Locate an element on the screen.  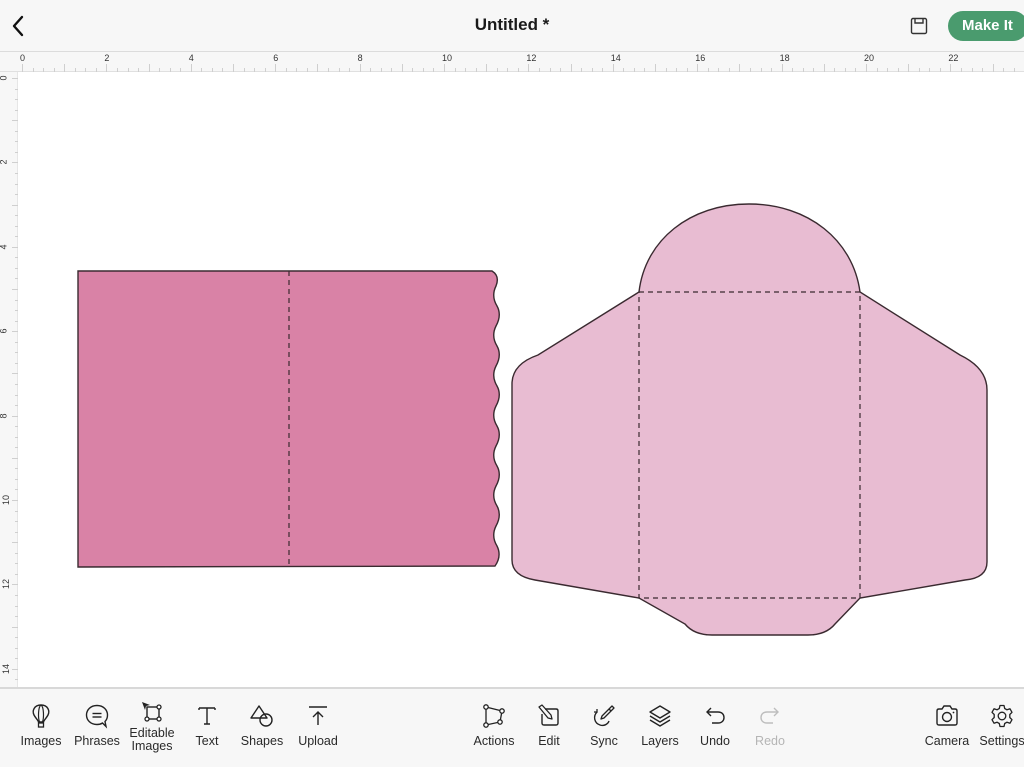
phrases-button: Phrases is located at coordinates (97, 725).